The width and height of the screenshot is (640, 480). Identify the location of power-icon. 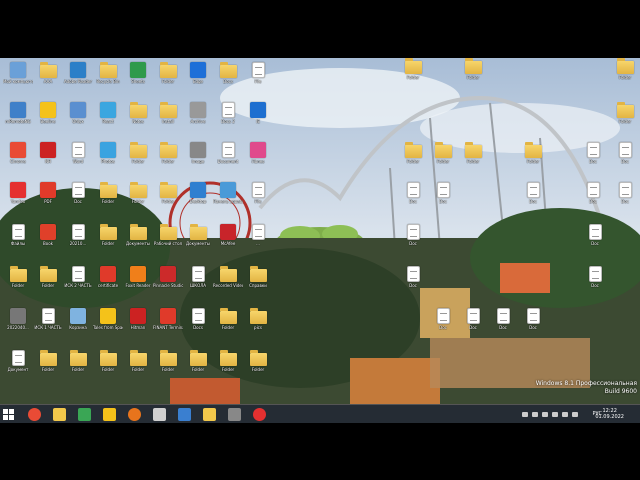
(575, 414).